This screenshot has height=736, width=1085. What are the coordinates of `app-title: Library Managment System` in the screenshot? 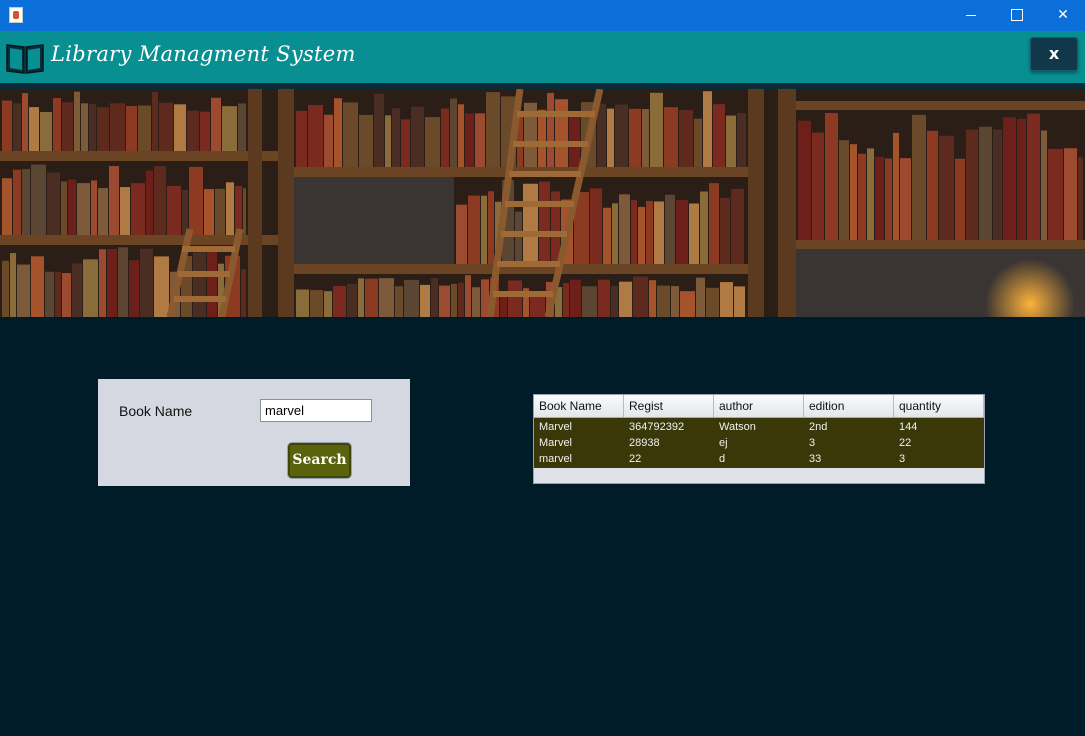 It's located at (203, 54).